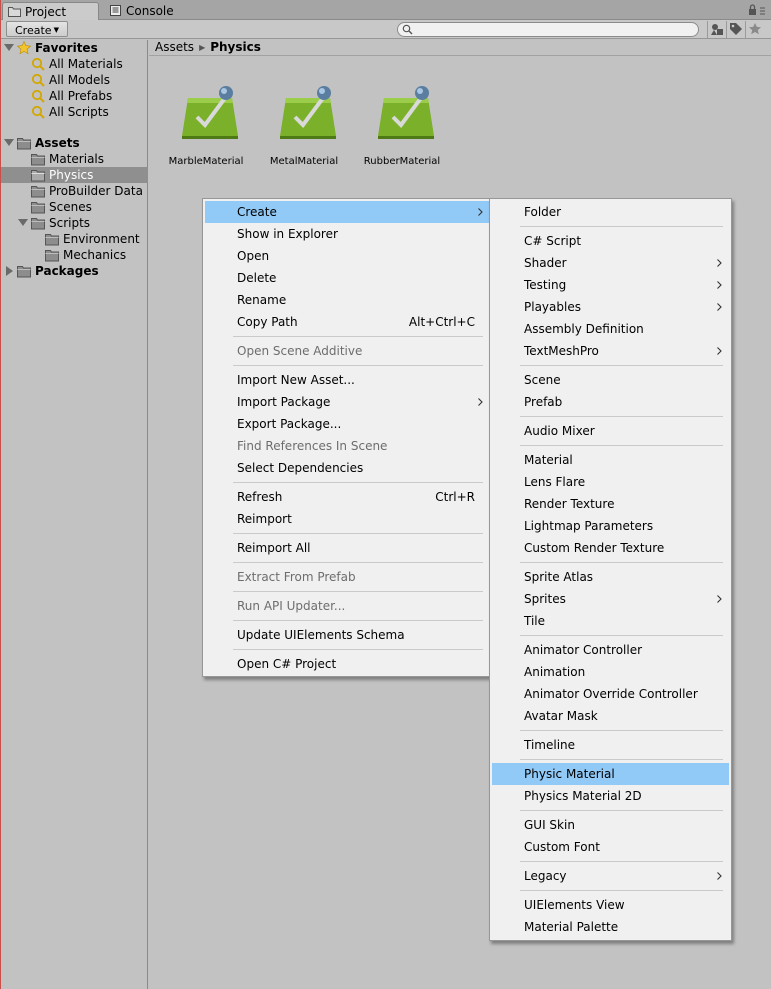 The height and width of the screenshot is (989, 771). What do you see at coordinates (610, 526) in the screenshot?
I see `menu-item-lightmap-parameters: Lightmap Parameters` at bounding box center [610, 526].